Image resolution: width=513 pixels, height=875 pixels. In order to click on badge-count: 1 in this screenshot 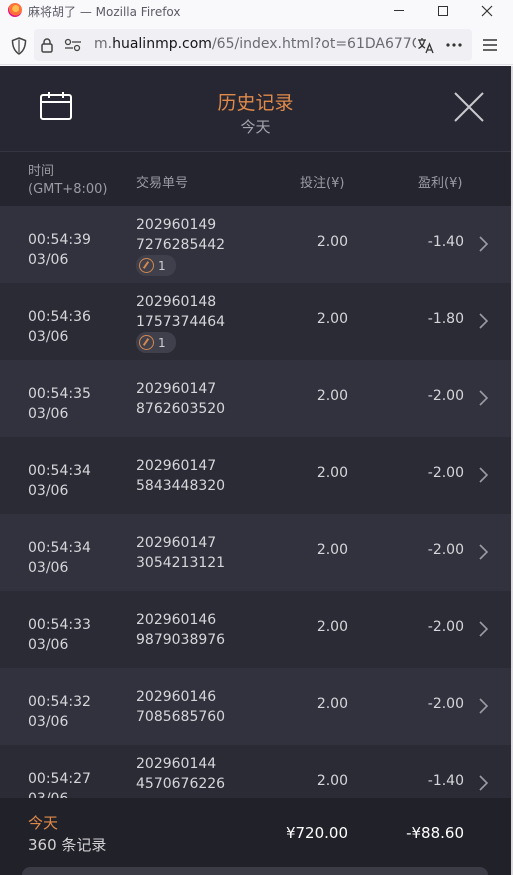, I will do `click(162, 265)`.